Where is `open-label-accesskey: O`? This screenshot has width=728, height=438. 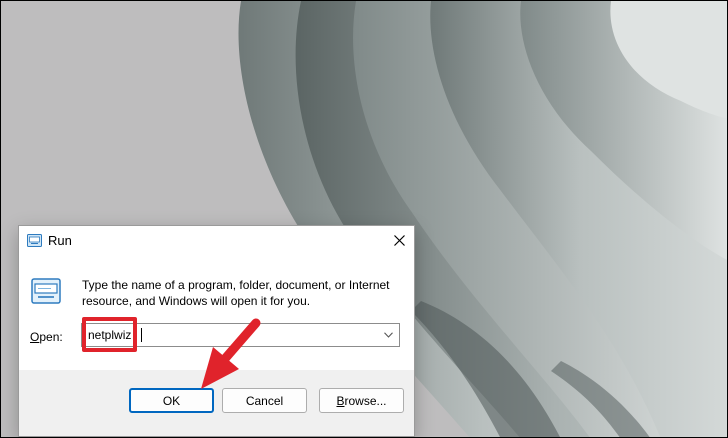 open-label-accesskey: O is located at coordinates (35, 337).